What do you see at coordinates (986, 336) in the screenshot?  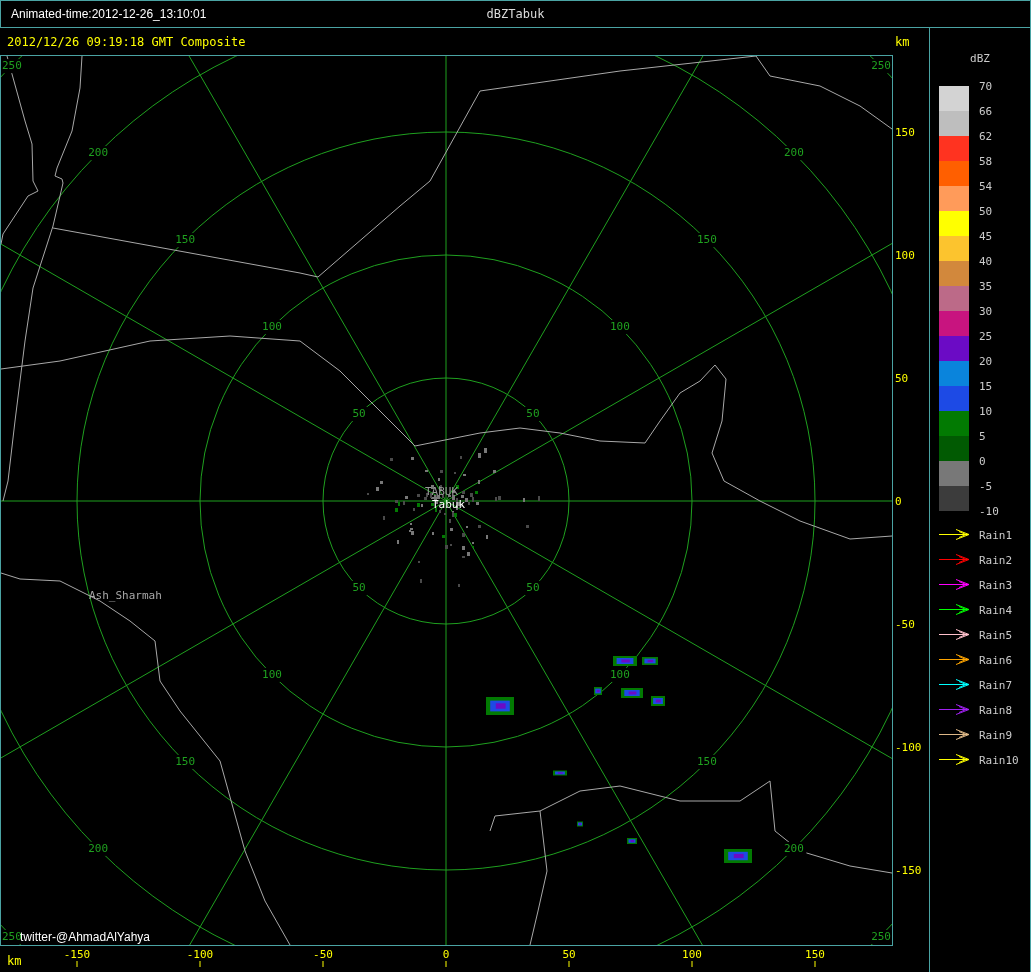 I see `scale-label: 25` at bounding box center [986, 336].